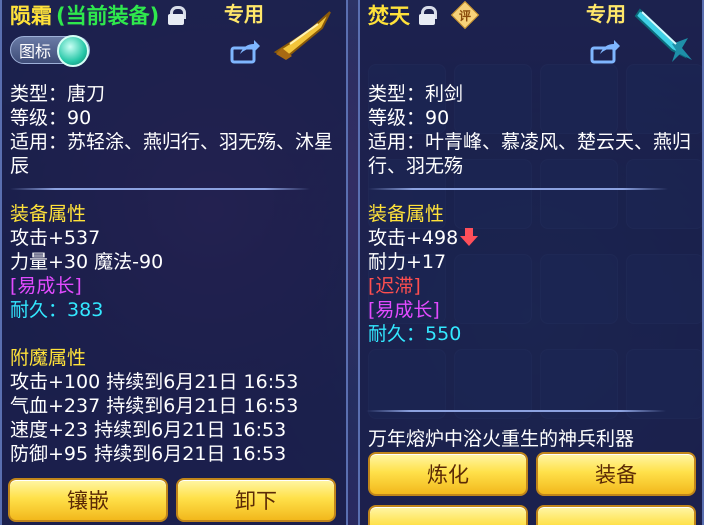  What do you see at coordinates (35, 51) in the screenshot?
I see `icon-toggle-label: 图标` at bounding box center [35, 51].